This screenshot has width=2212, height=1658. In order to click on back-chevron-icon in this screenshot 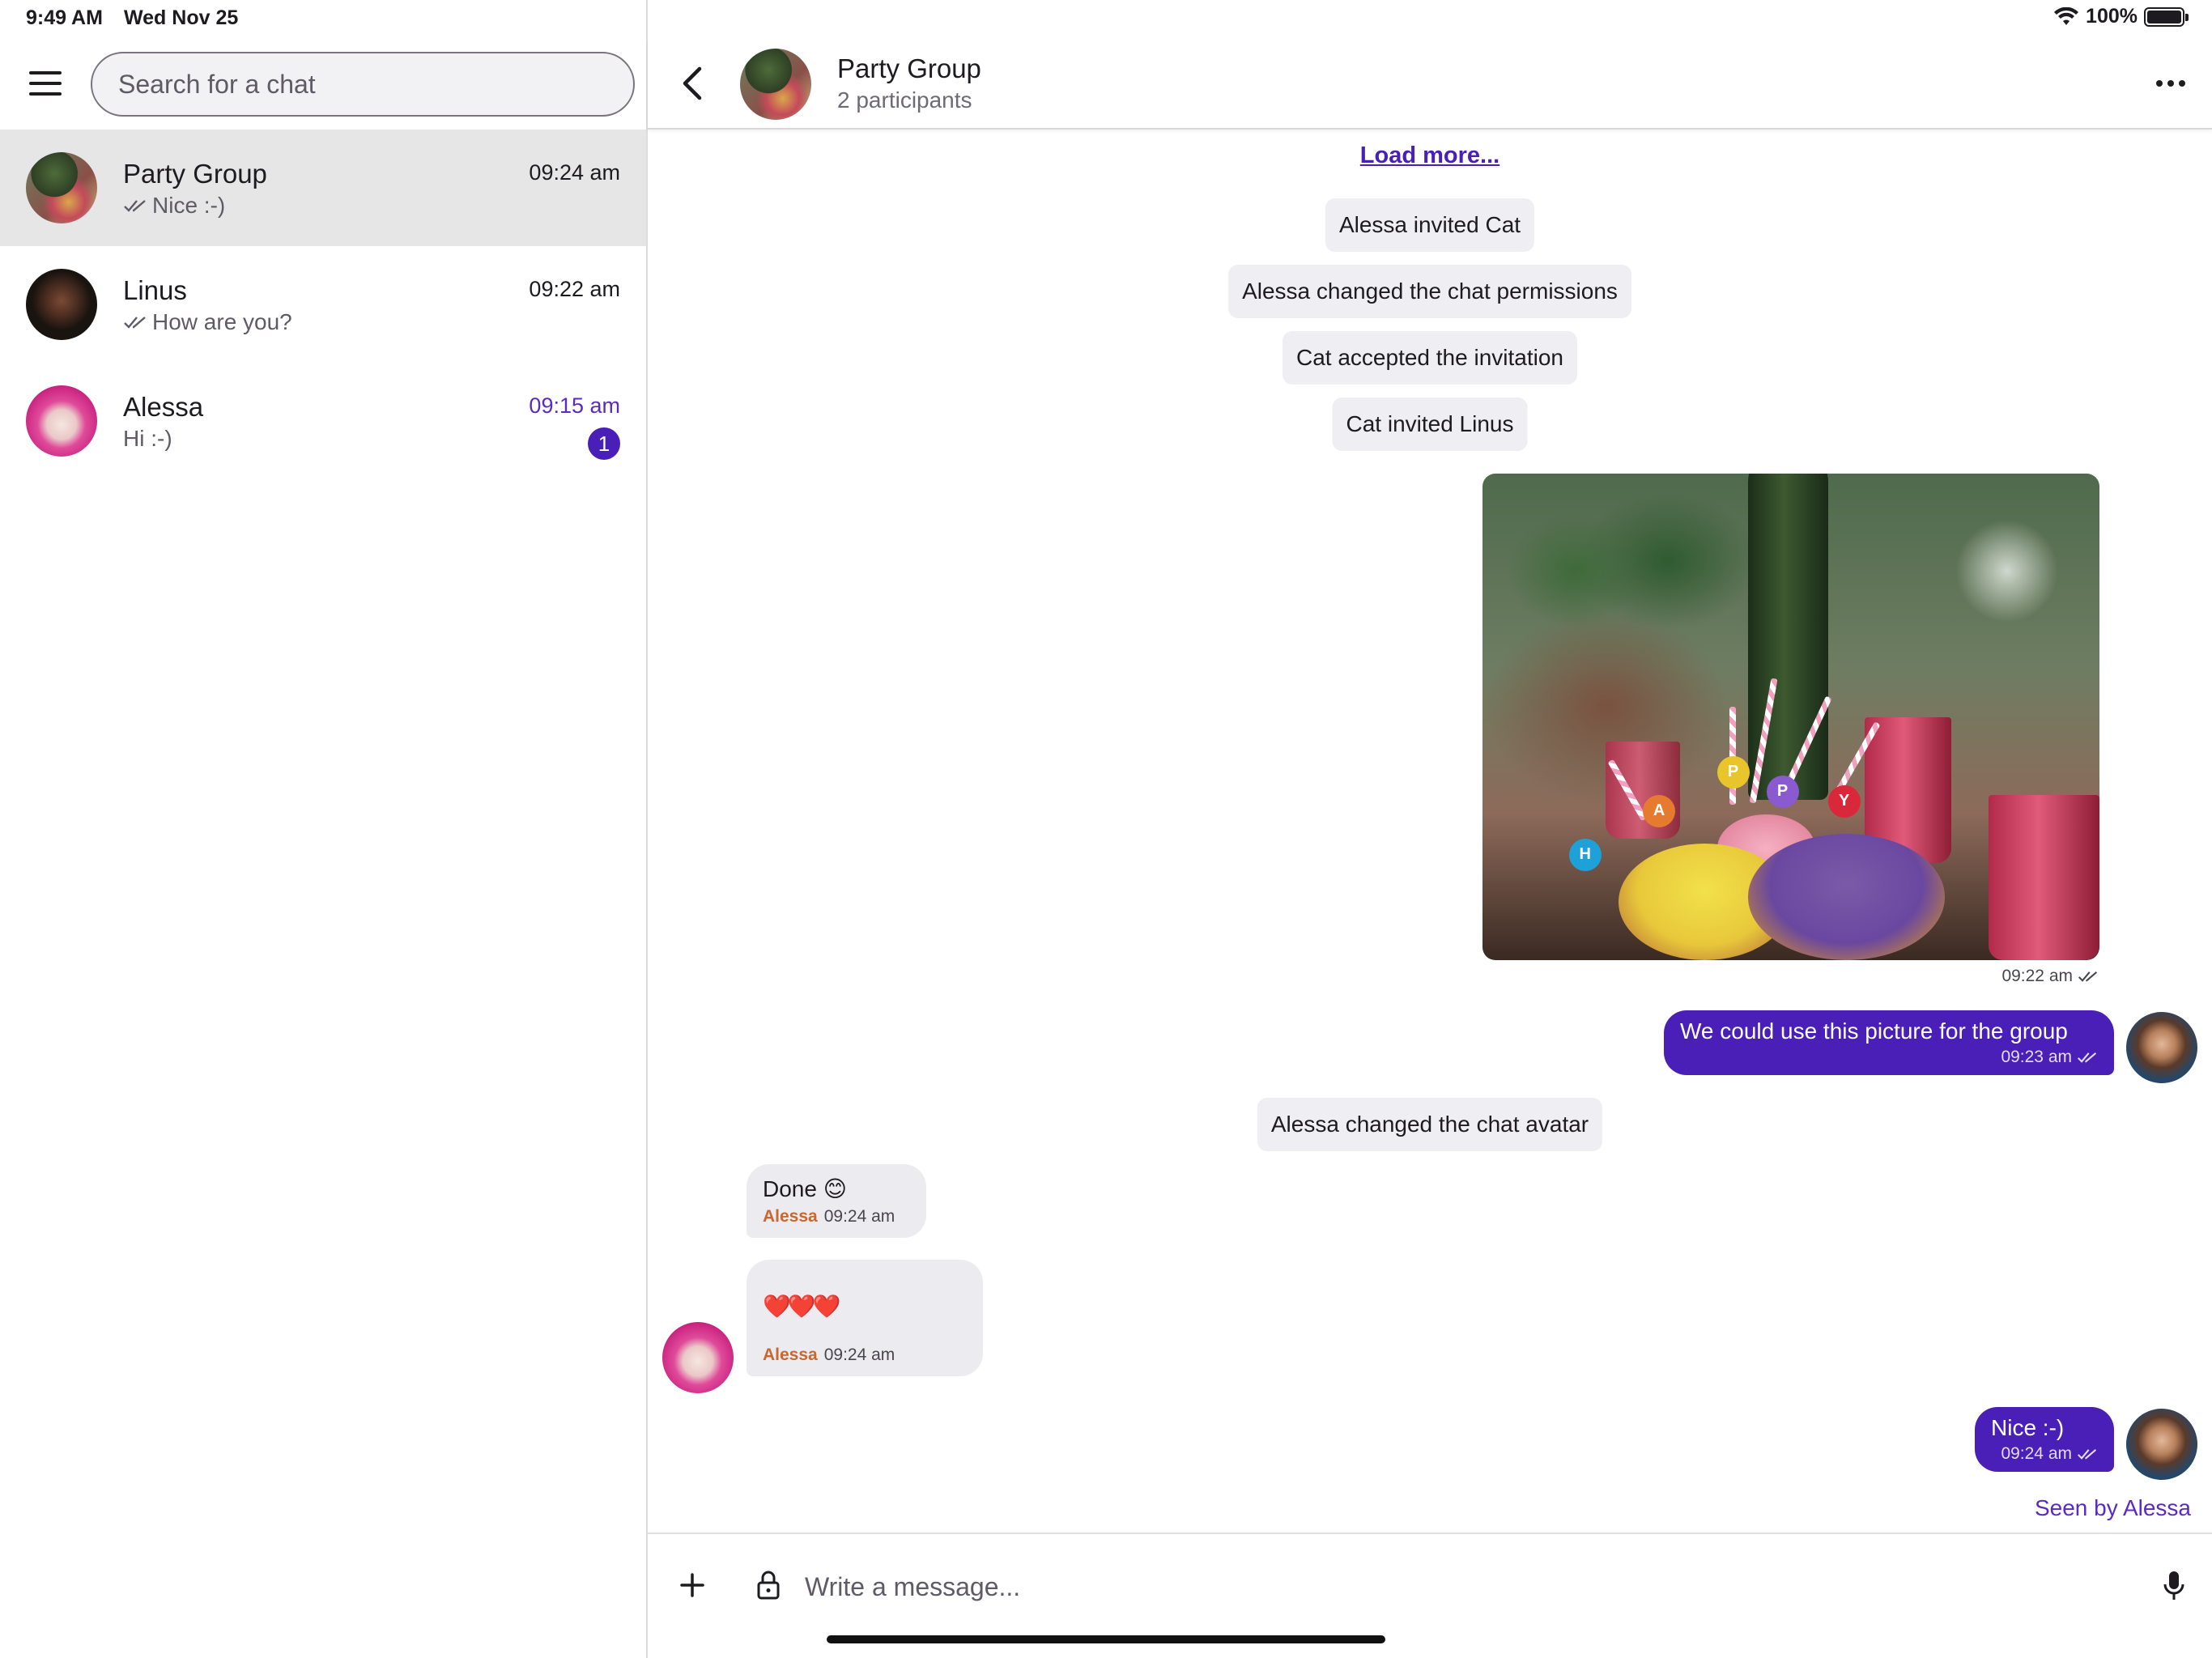, I will do `click(693, 83)`.